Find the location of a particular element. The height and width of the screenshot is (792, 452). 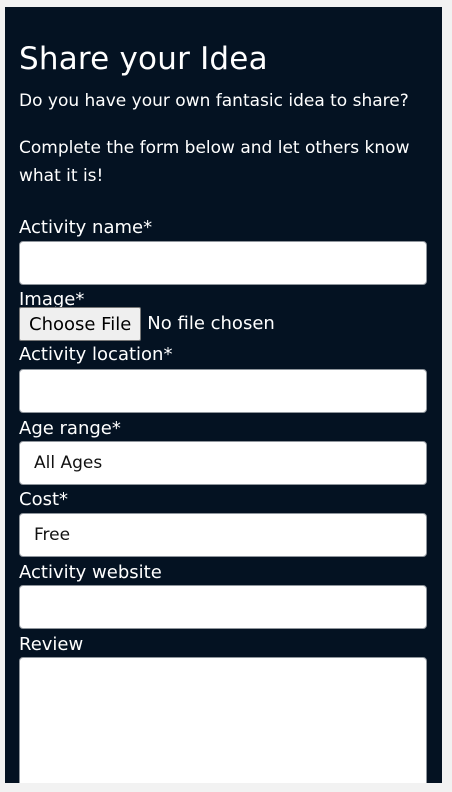

review-label: Review is located at coordinates (51, 644).